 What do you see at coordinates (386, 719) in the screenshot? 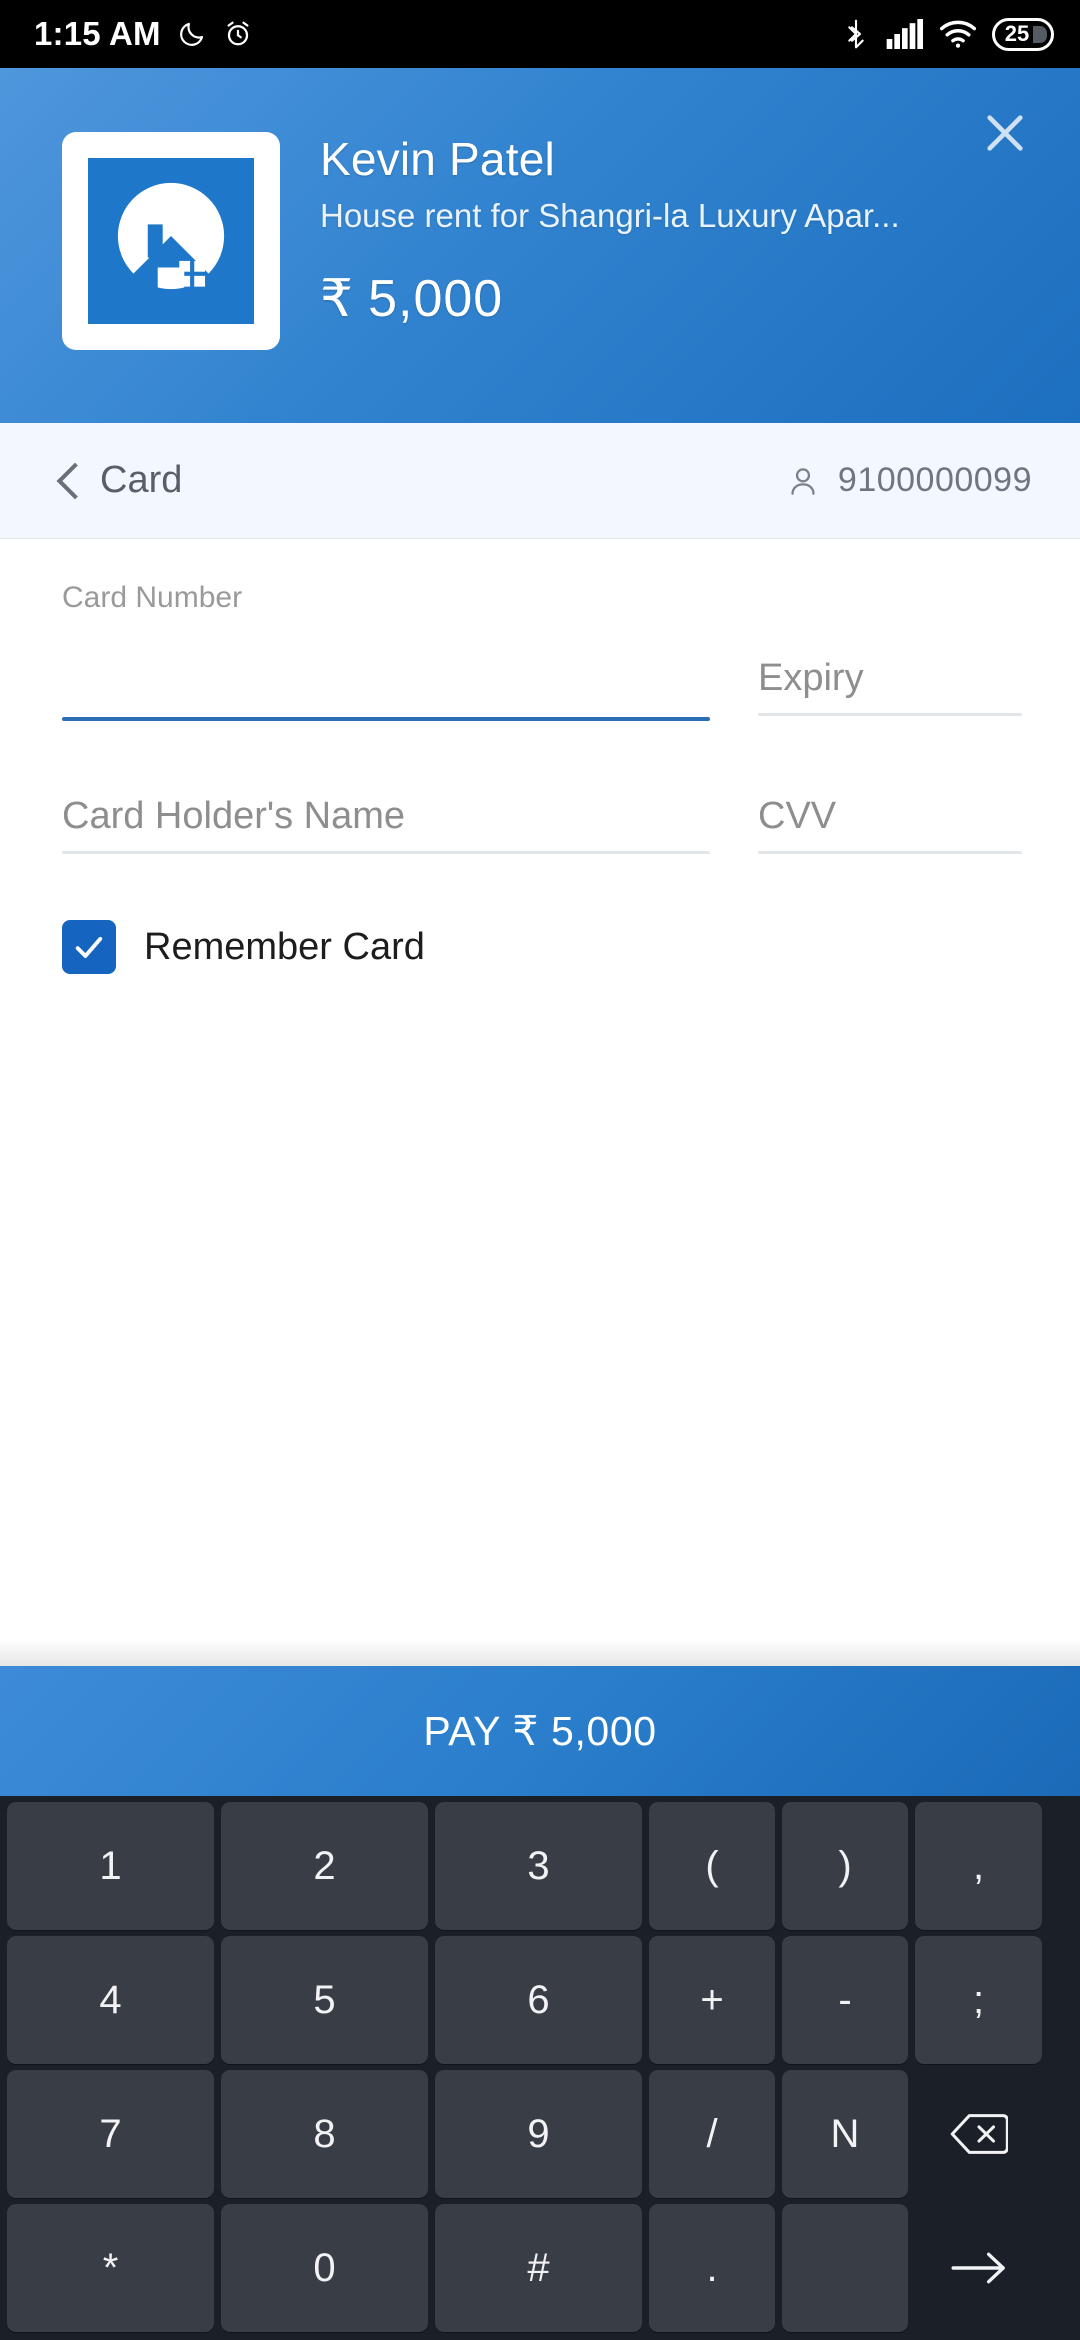
I see `card-number-underline` at bounding box center [386, 719].